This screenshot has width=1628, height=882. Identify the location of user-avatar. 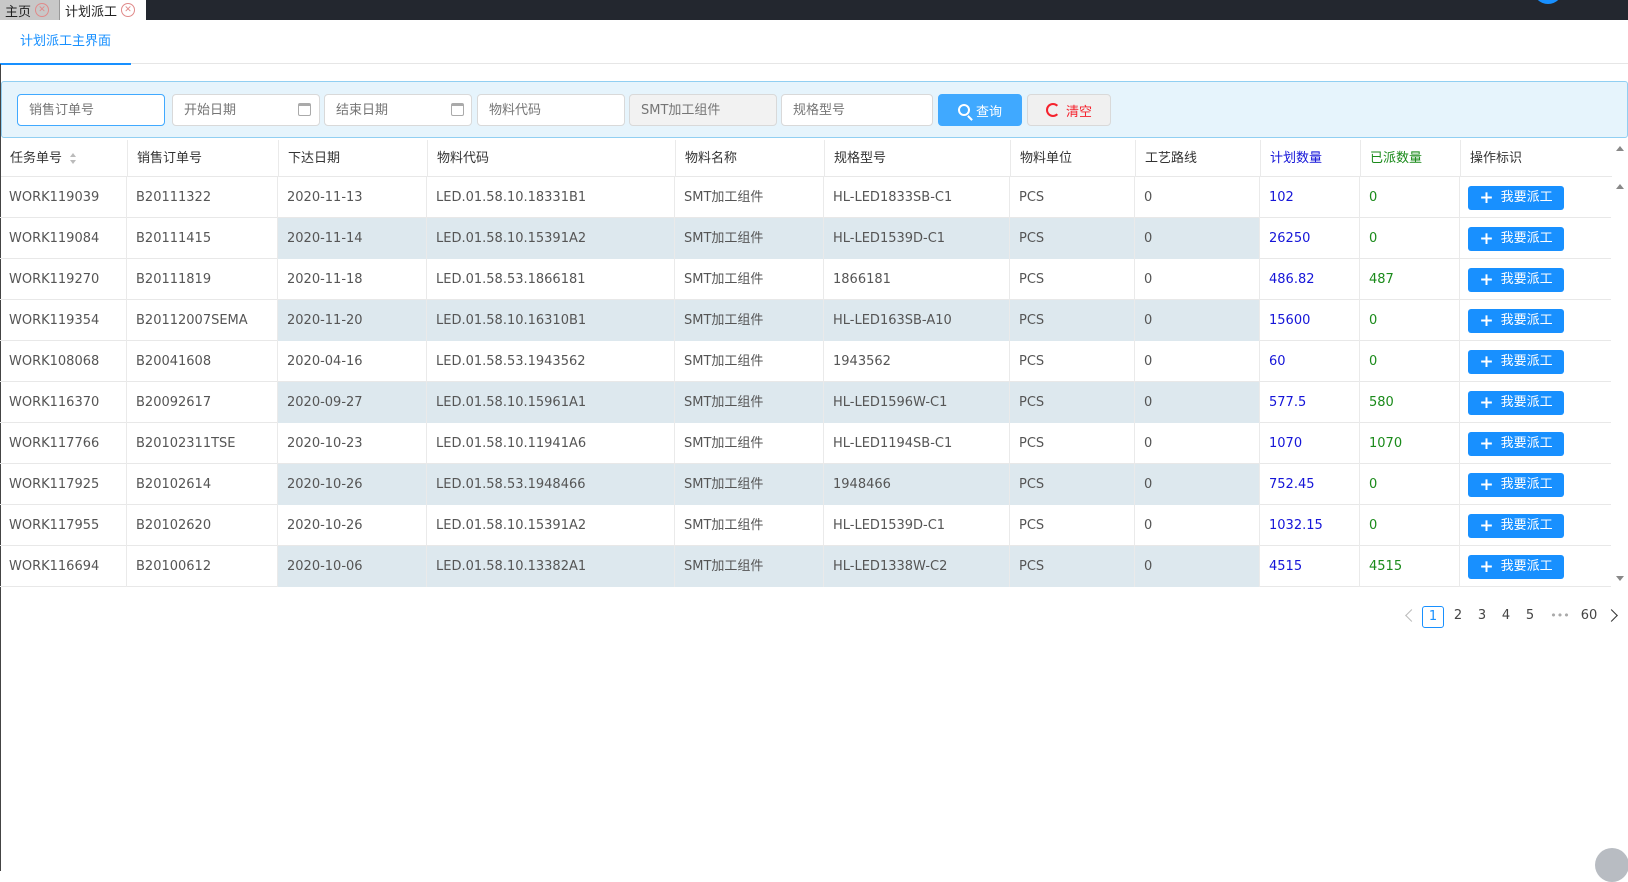
(1548, 2).